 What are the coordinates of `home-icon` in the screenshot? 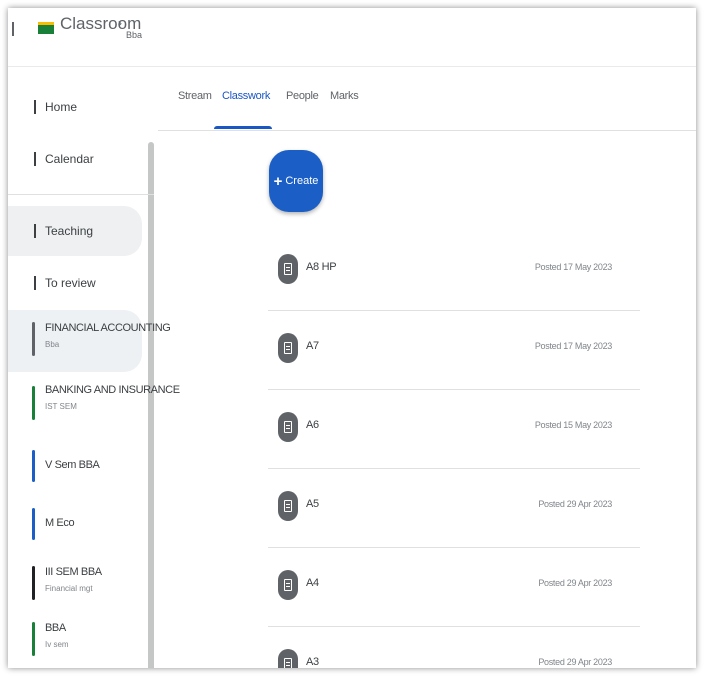 It's located at (35, 107).